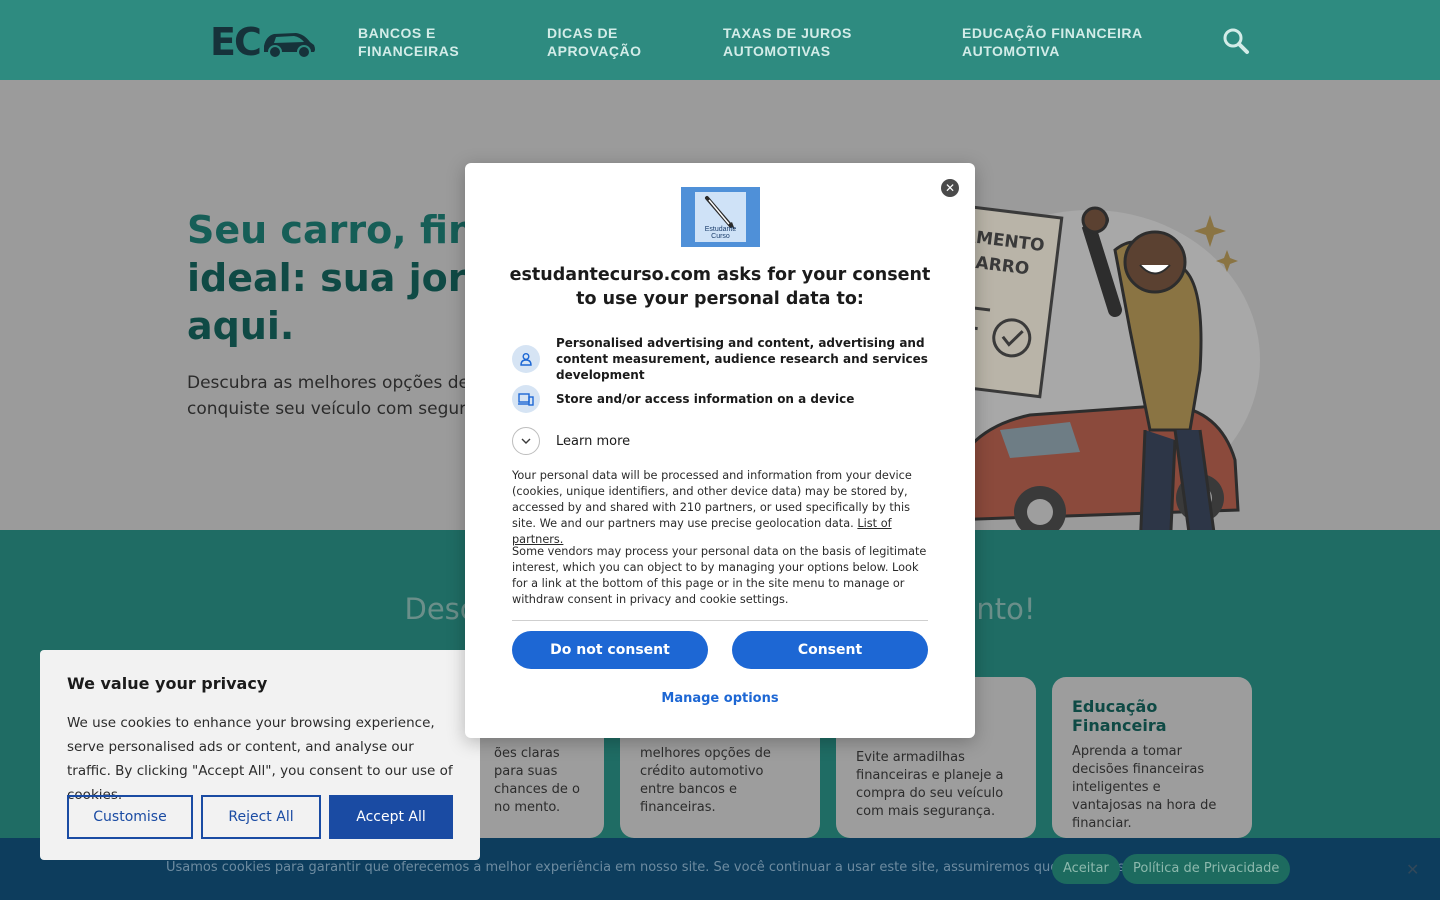 The width and height of the screenshot is (1440, 900). I want to click on devices-icon, so click(526, 399).